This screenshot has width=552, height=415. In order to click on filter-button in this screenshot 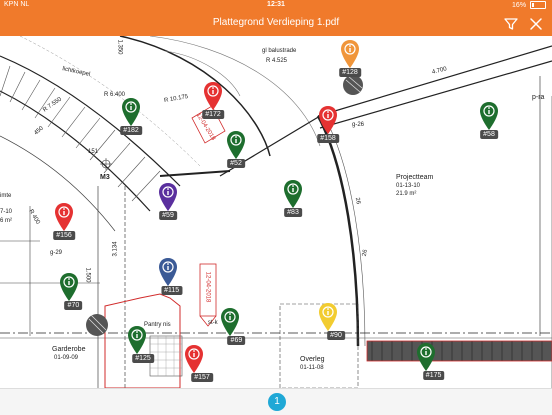, I will do `click(511, 24)`.